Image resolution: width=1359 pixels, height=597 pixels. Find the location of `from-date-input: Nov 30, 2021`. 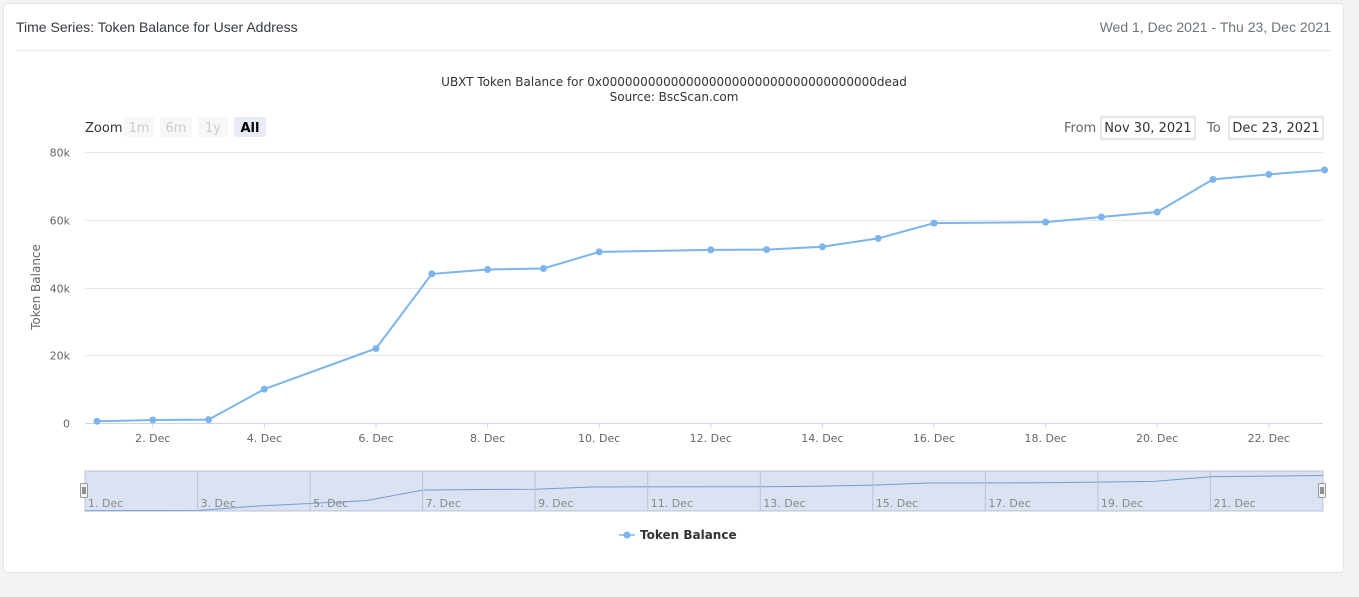

from-date-input: Nov 30, 2021 is located at coordinates (1148, 128).